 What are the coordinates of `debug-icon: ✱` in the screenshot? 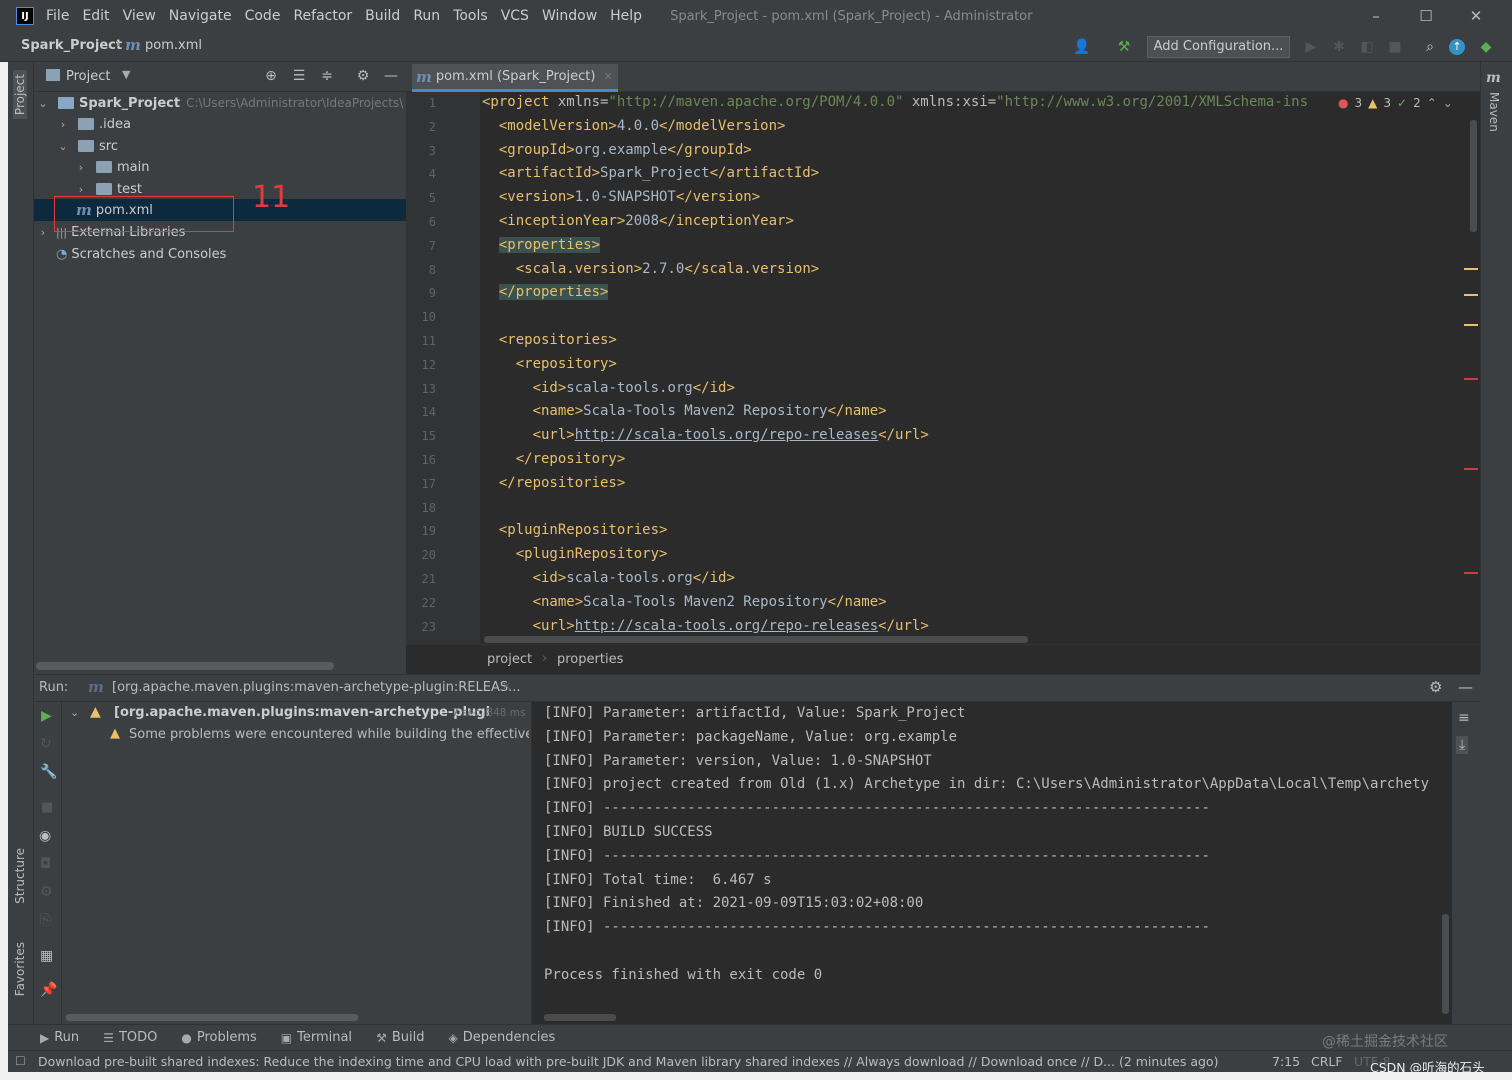 It's located at (1339, 47).